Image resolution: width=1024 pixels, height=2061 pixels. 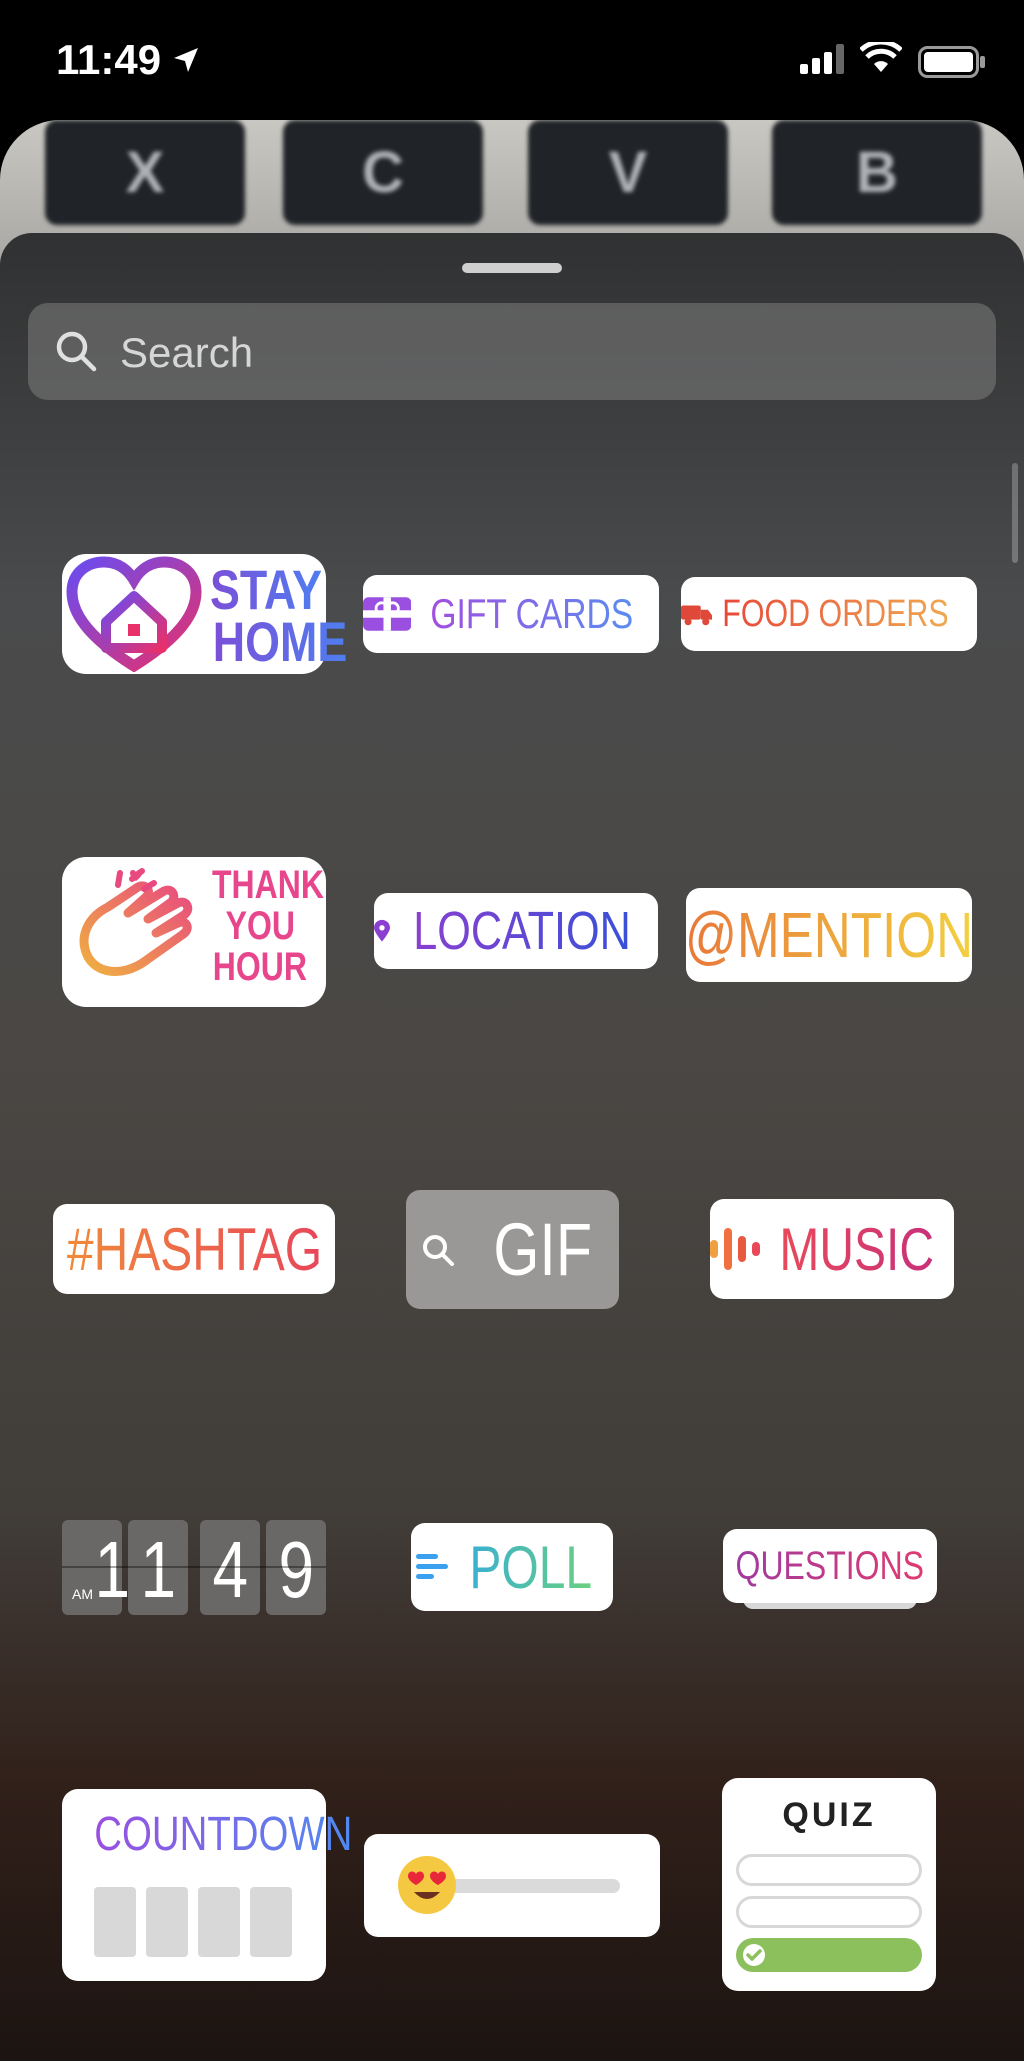 What do you see at coordinates (881, 57) in the screenshot?
I see `wifi-icon` at bounding box center [881, 57].